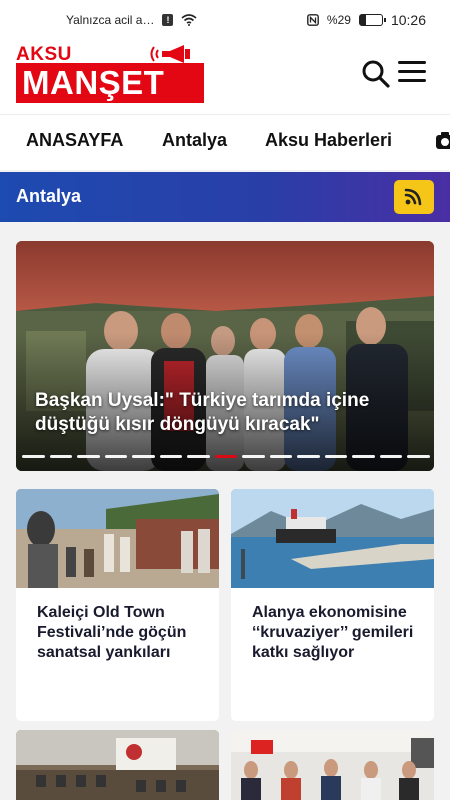 The width and height of the screenshot is (450, 800). Describe the element at coordinates (49, 196) in the screenshot. I see `section-title: Antalya` at that location.